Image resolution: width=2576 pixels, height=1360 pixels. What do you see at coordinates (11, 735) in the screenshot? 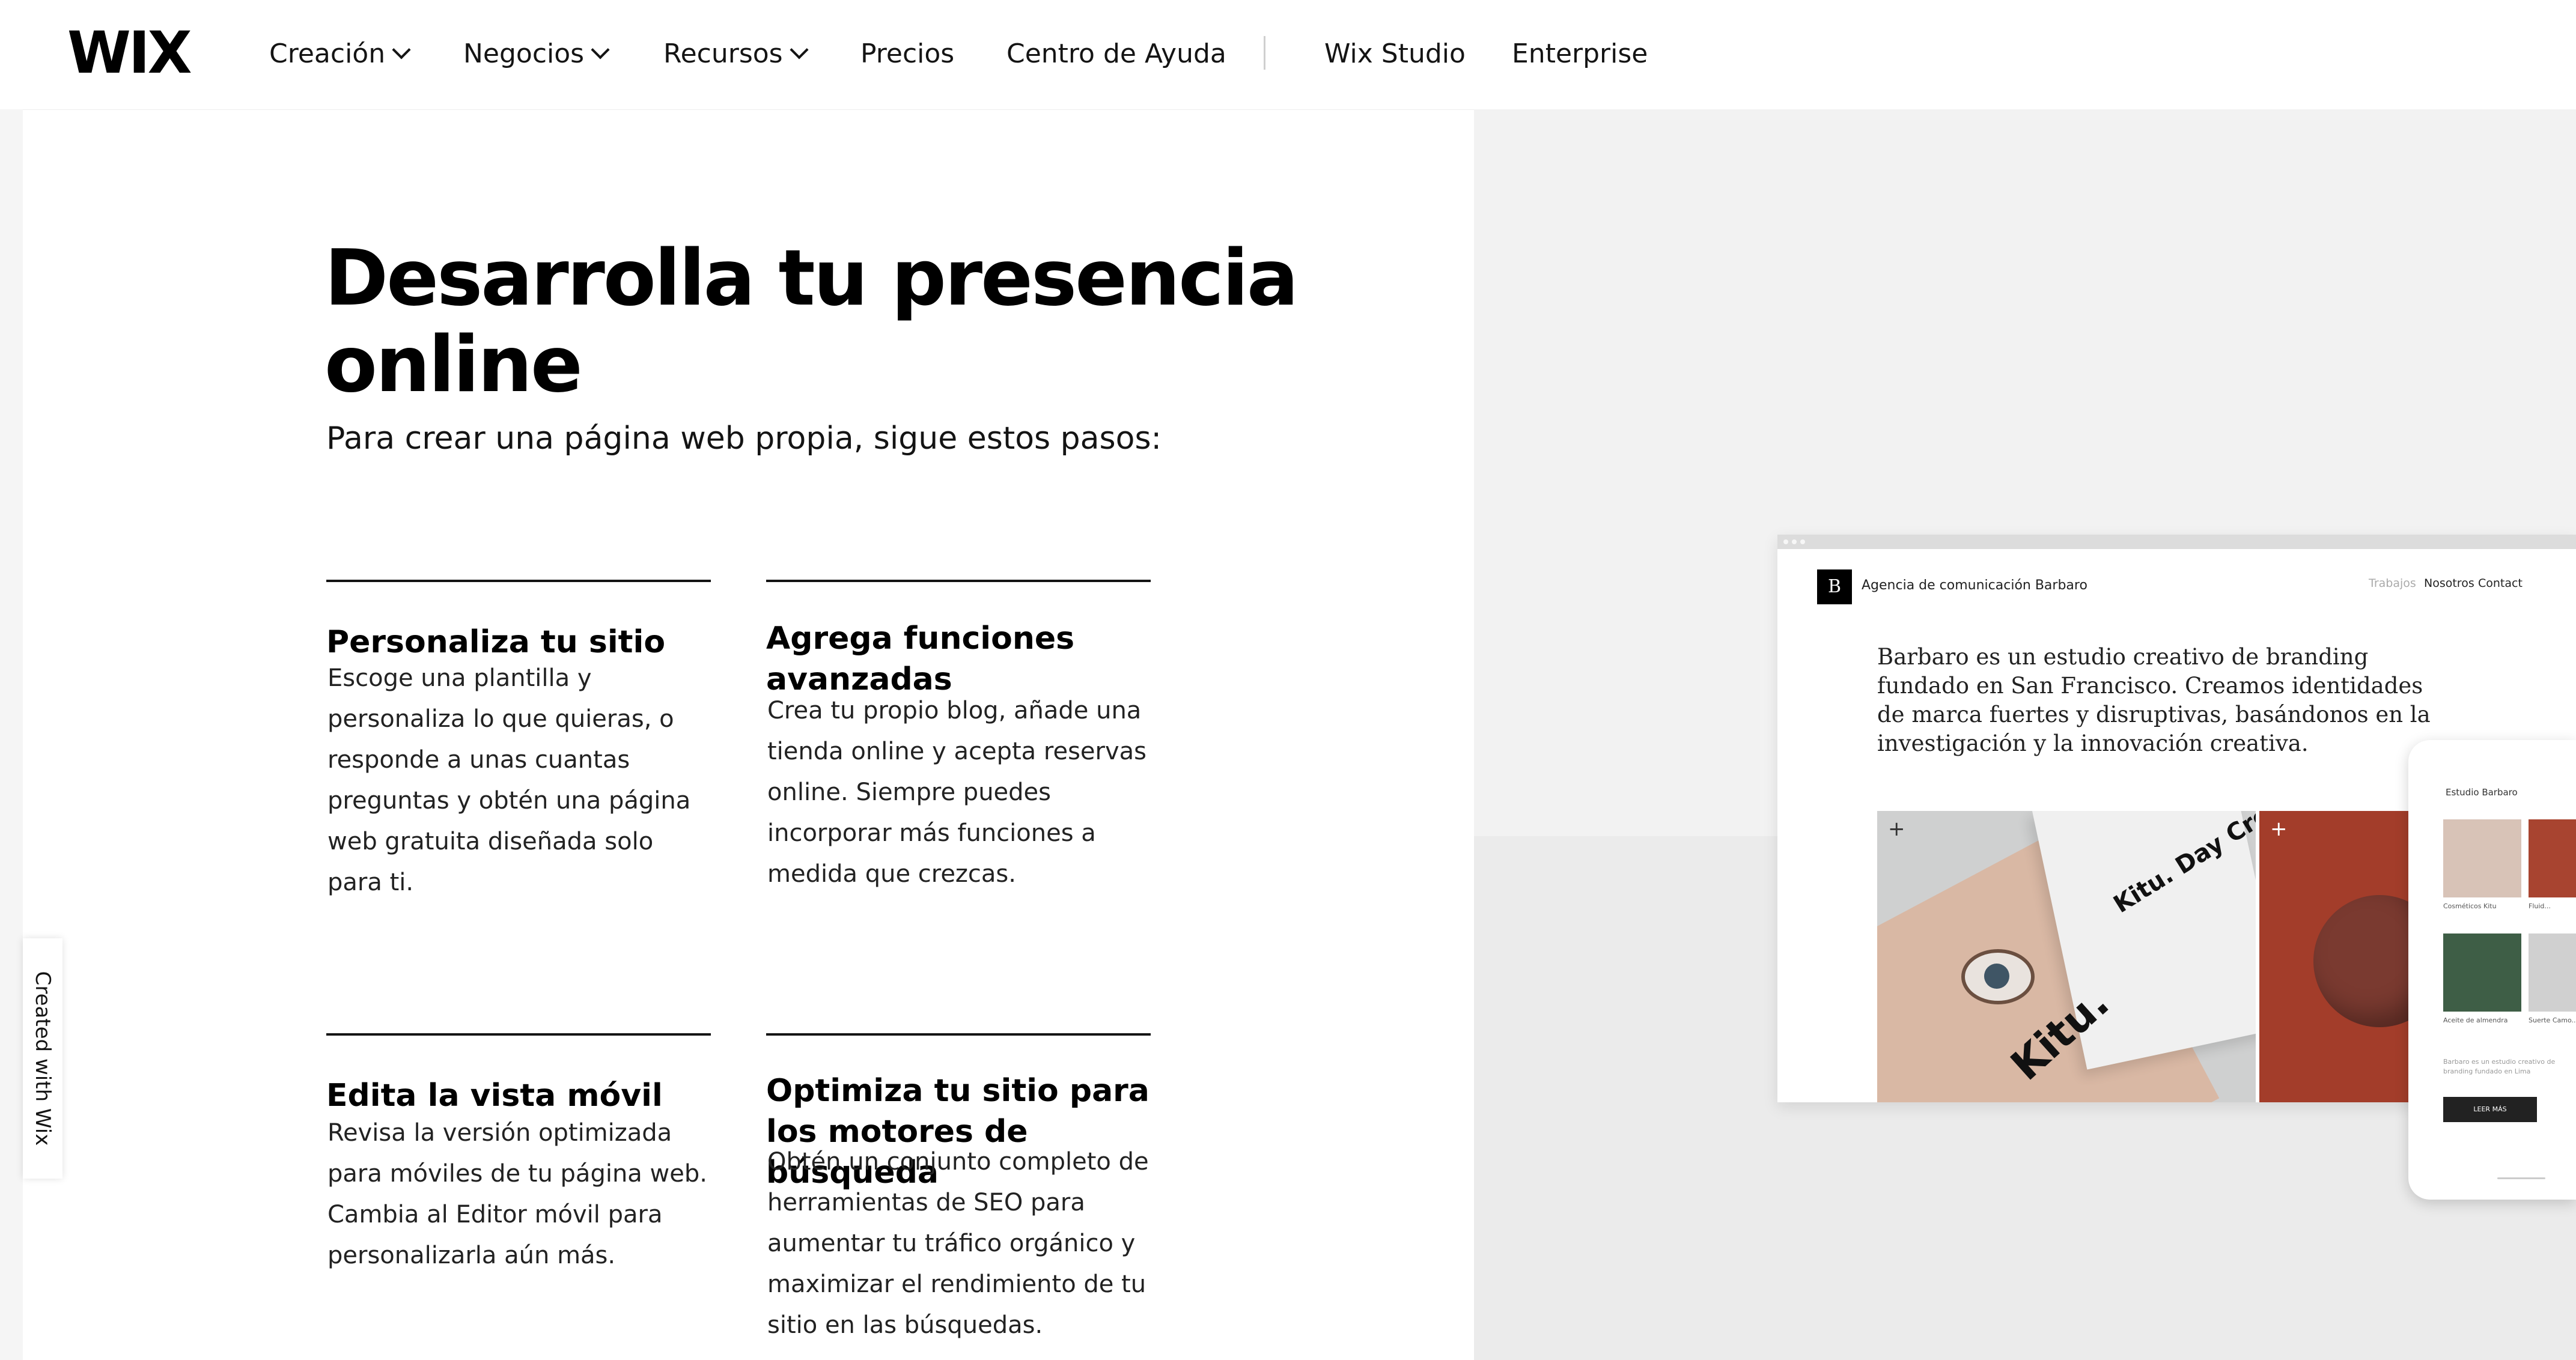
I see `left-edge-strip` at bounding box center [11, 735].